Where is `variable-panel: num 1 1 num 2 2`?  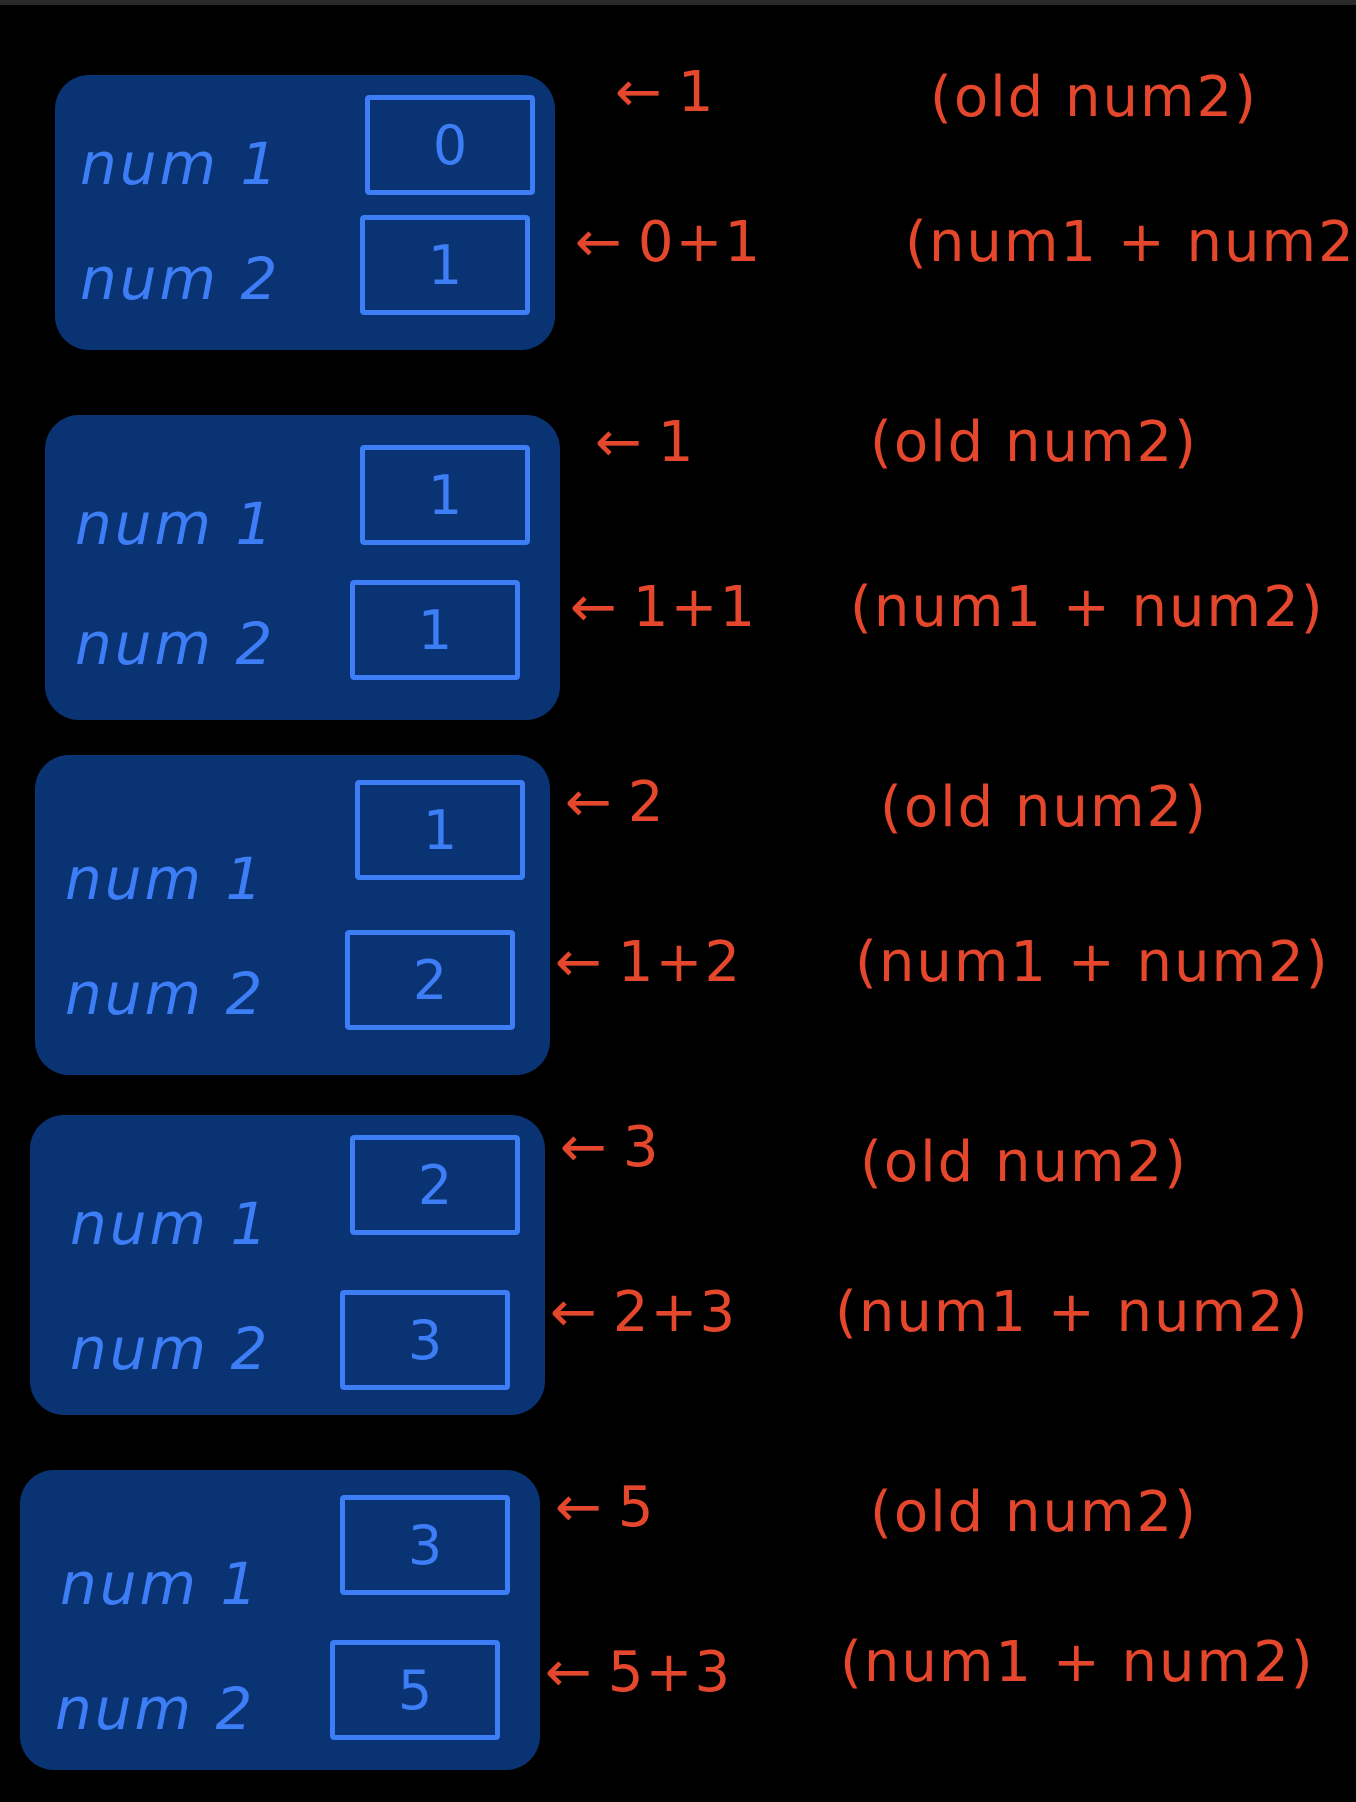 variable-panel: num 1 1 num 2 2 is located at coordinates (292, 915).